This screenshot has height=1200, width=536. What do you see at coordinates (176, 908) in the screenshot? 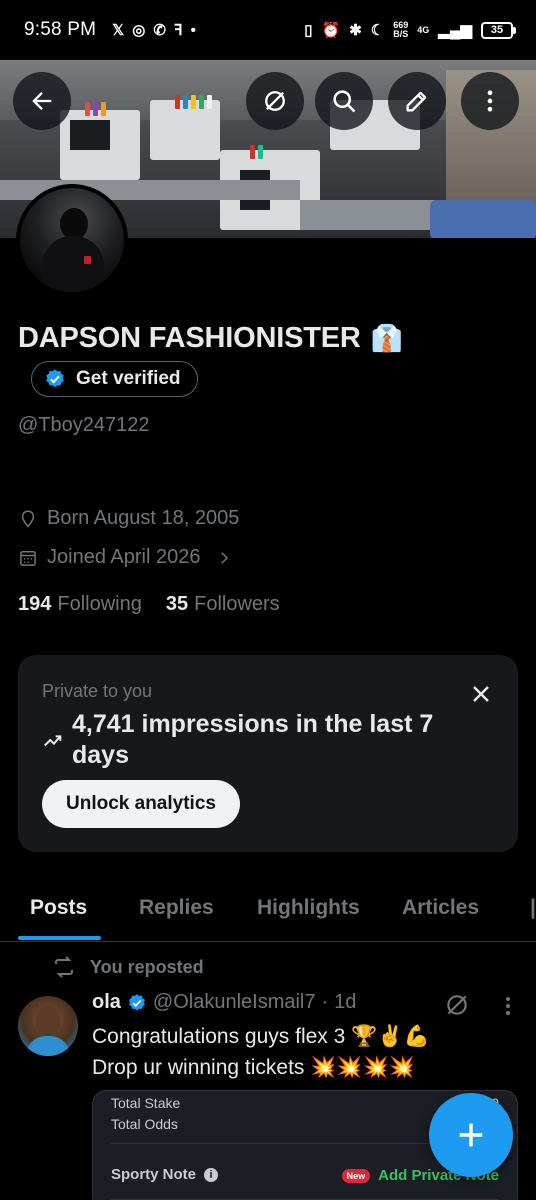
I see `tab-replies: Replies` at bounding box center [176, 908].